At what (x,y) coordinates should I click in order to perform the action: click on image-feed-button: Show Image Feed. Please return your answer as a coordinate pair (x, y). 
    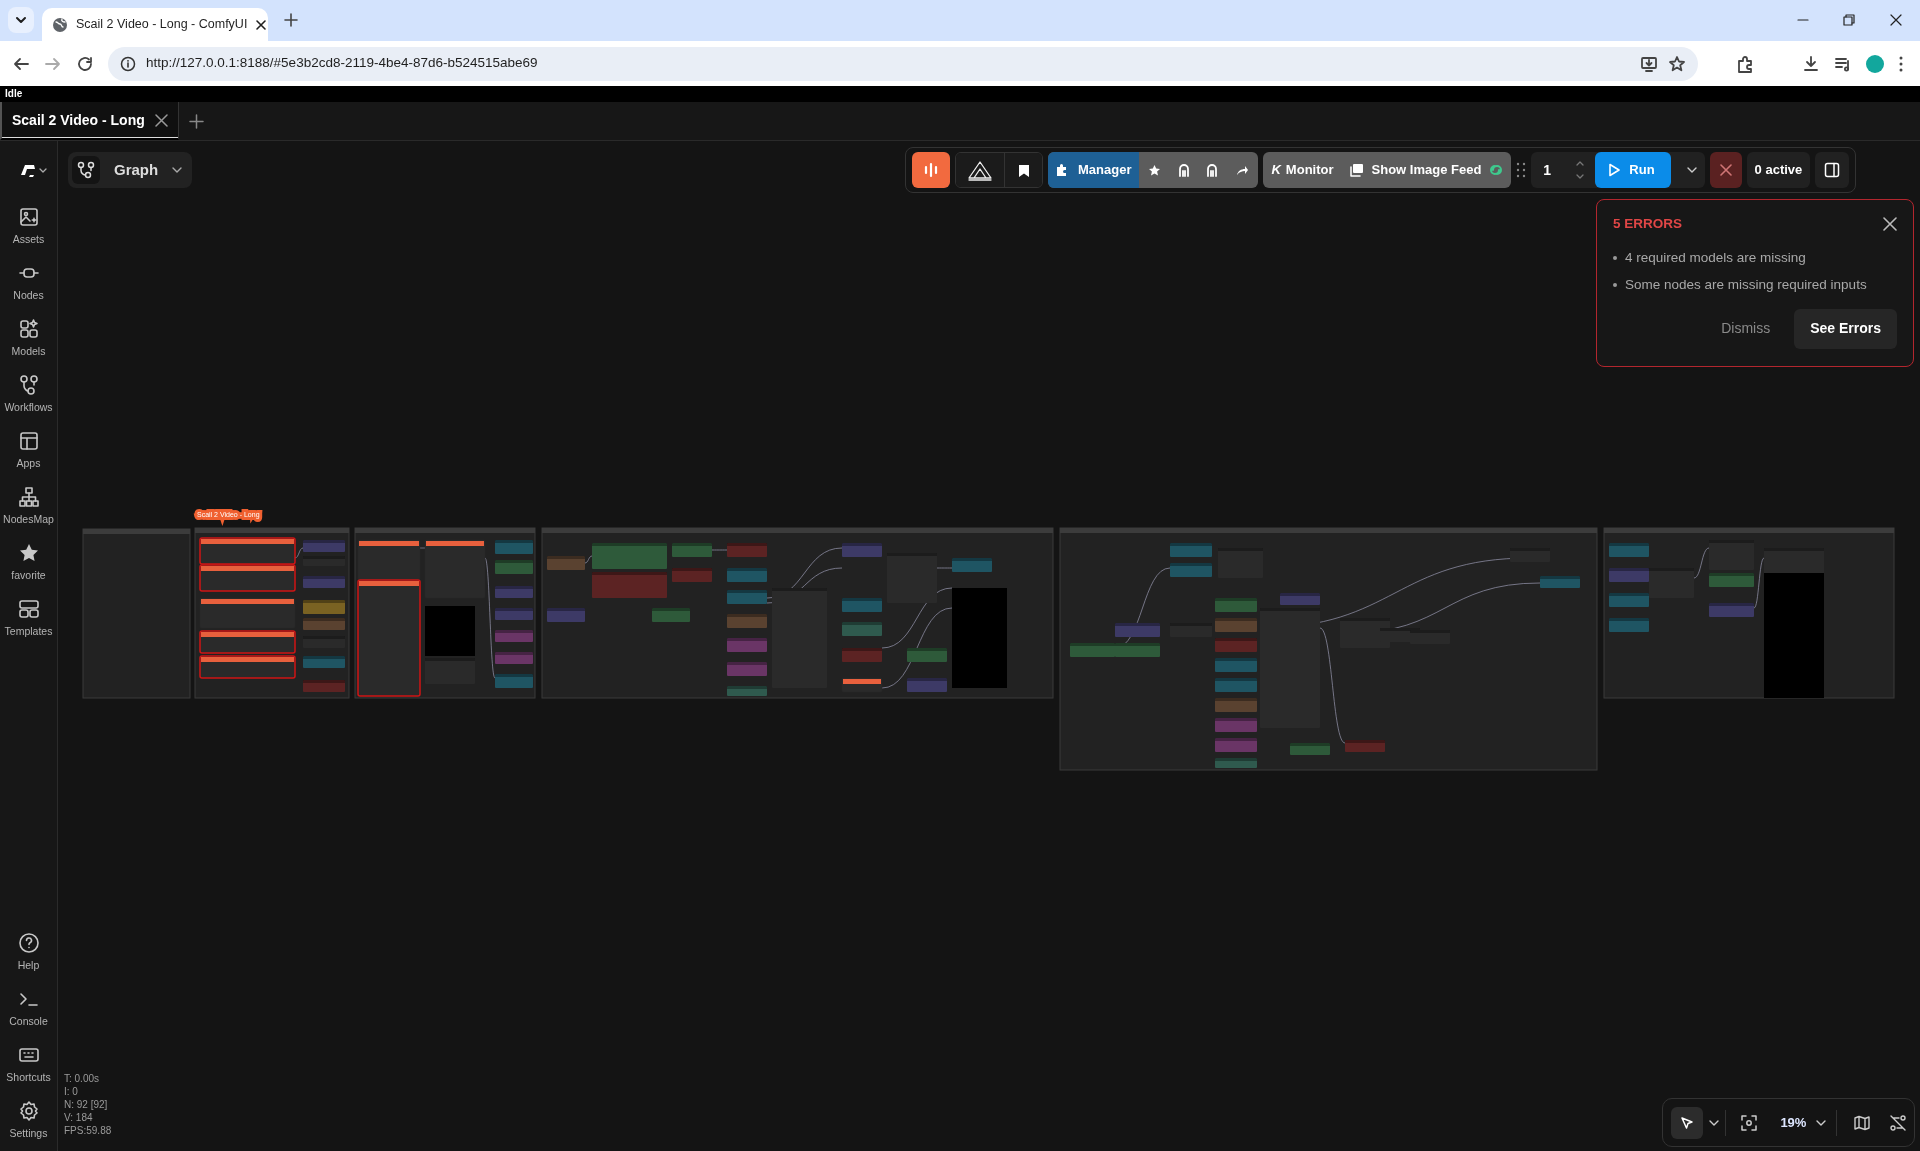
    Looking at the image, I should click on (1426, 170).